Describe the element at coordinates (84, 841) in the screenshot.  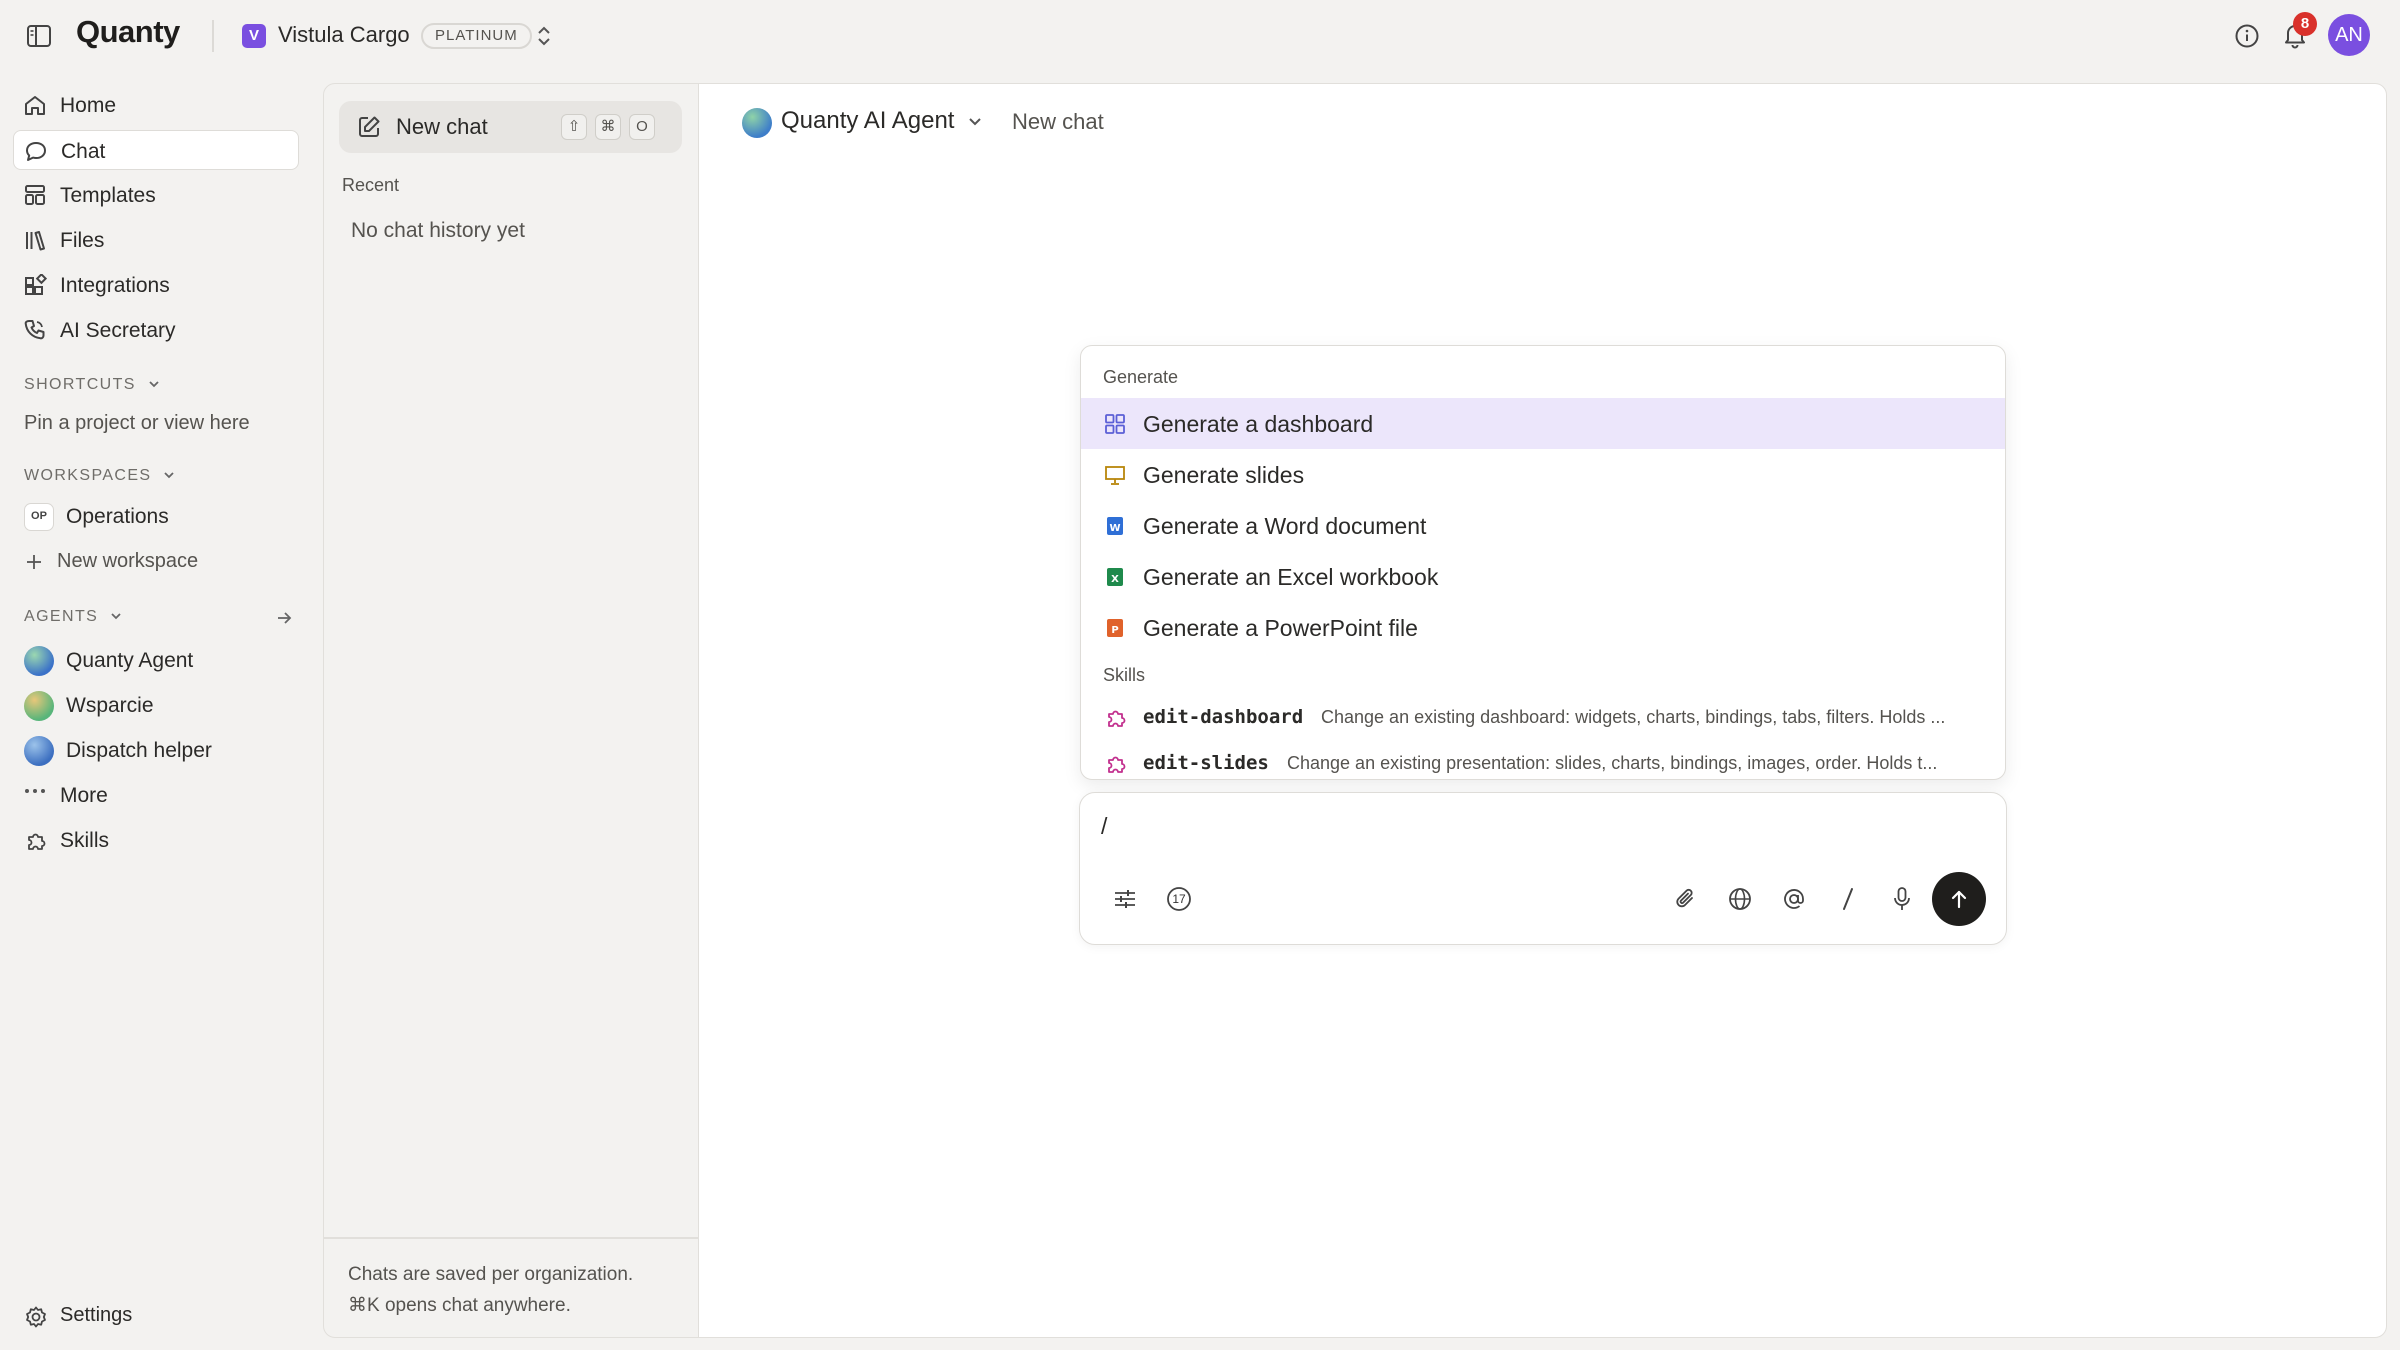
I see `skills-nav-item: Skills` at that location.